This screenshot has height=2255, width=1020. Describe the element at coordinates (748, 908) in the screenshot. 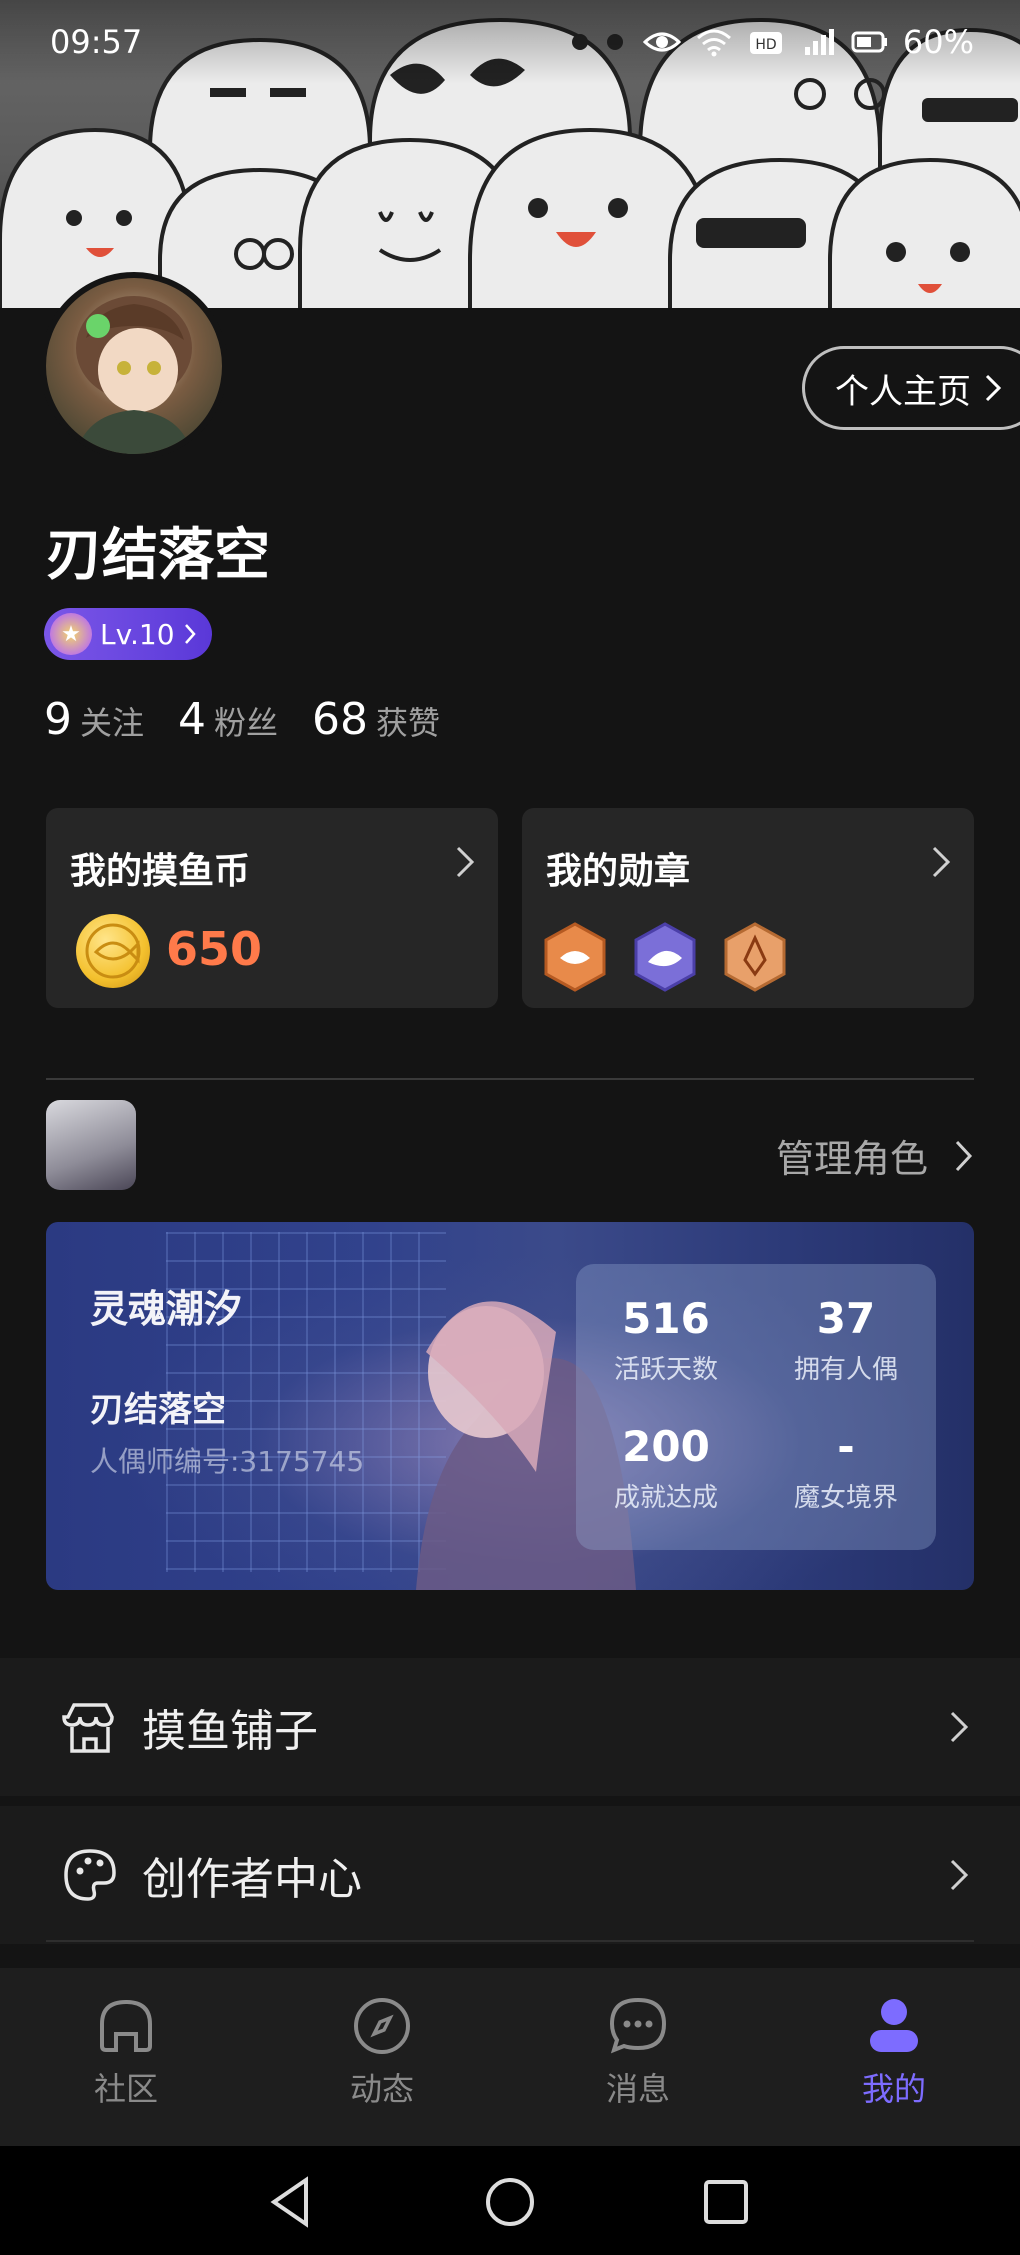

I see `medals-card: 我的勋章` at that location.